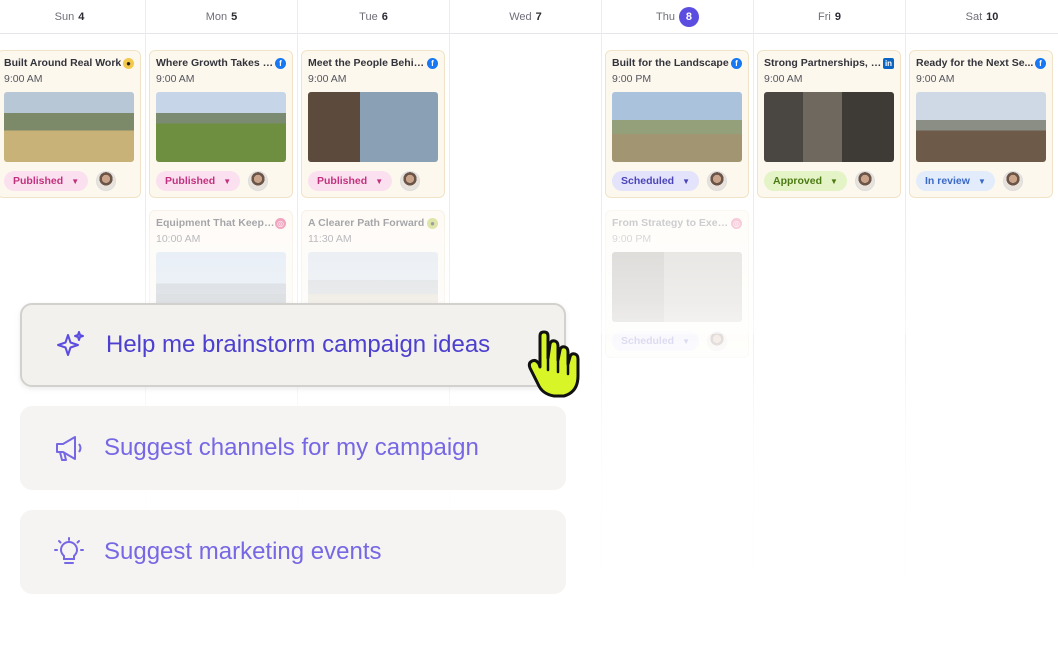 The image size is (1058, 648). Describe the element at coordinates (293, 345) in the screenshot. I see `brainstorm-prompt-button: Help me brainstorm campaign ideas` at that location.